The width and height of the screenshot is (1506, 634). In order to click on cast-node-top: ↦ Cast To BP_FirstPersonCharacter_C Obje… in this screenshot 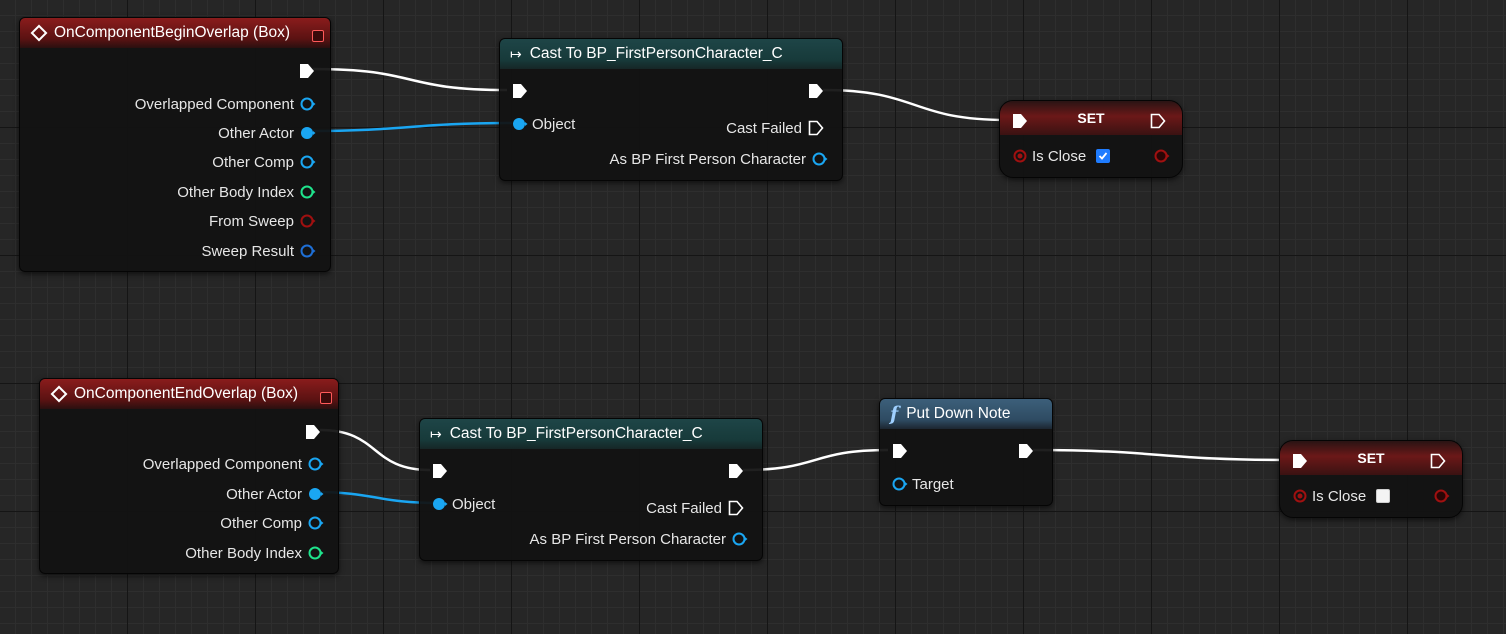, I will do `click(671, 109)`.